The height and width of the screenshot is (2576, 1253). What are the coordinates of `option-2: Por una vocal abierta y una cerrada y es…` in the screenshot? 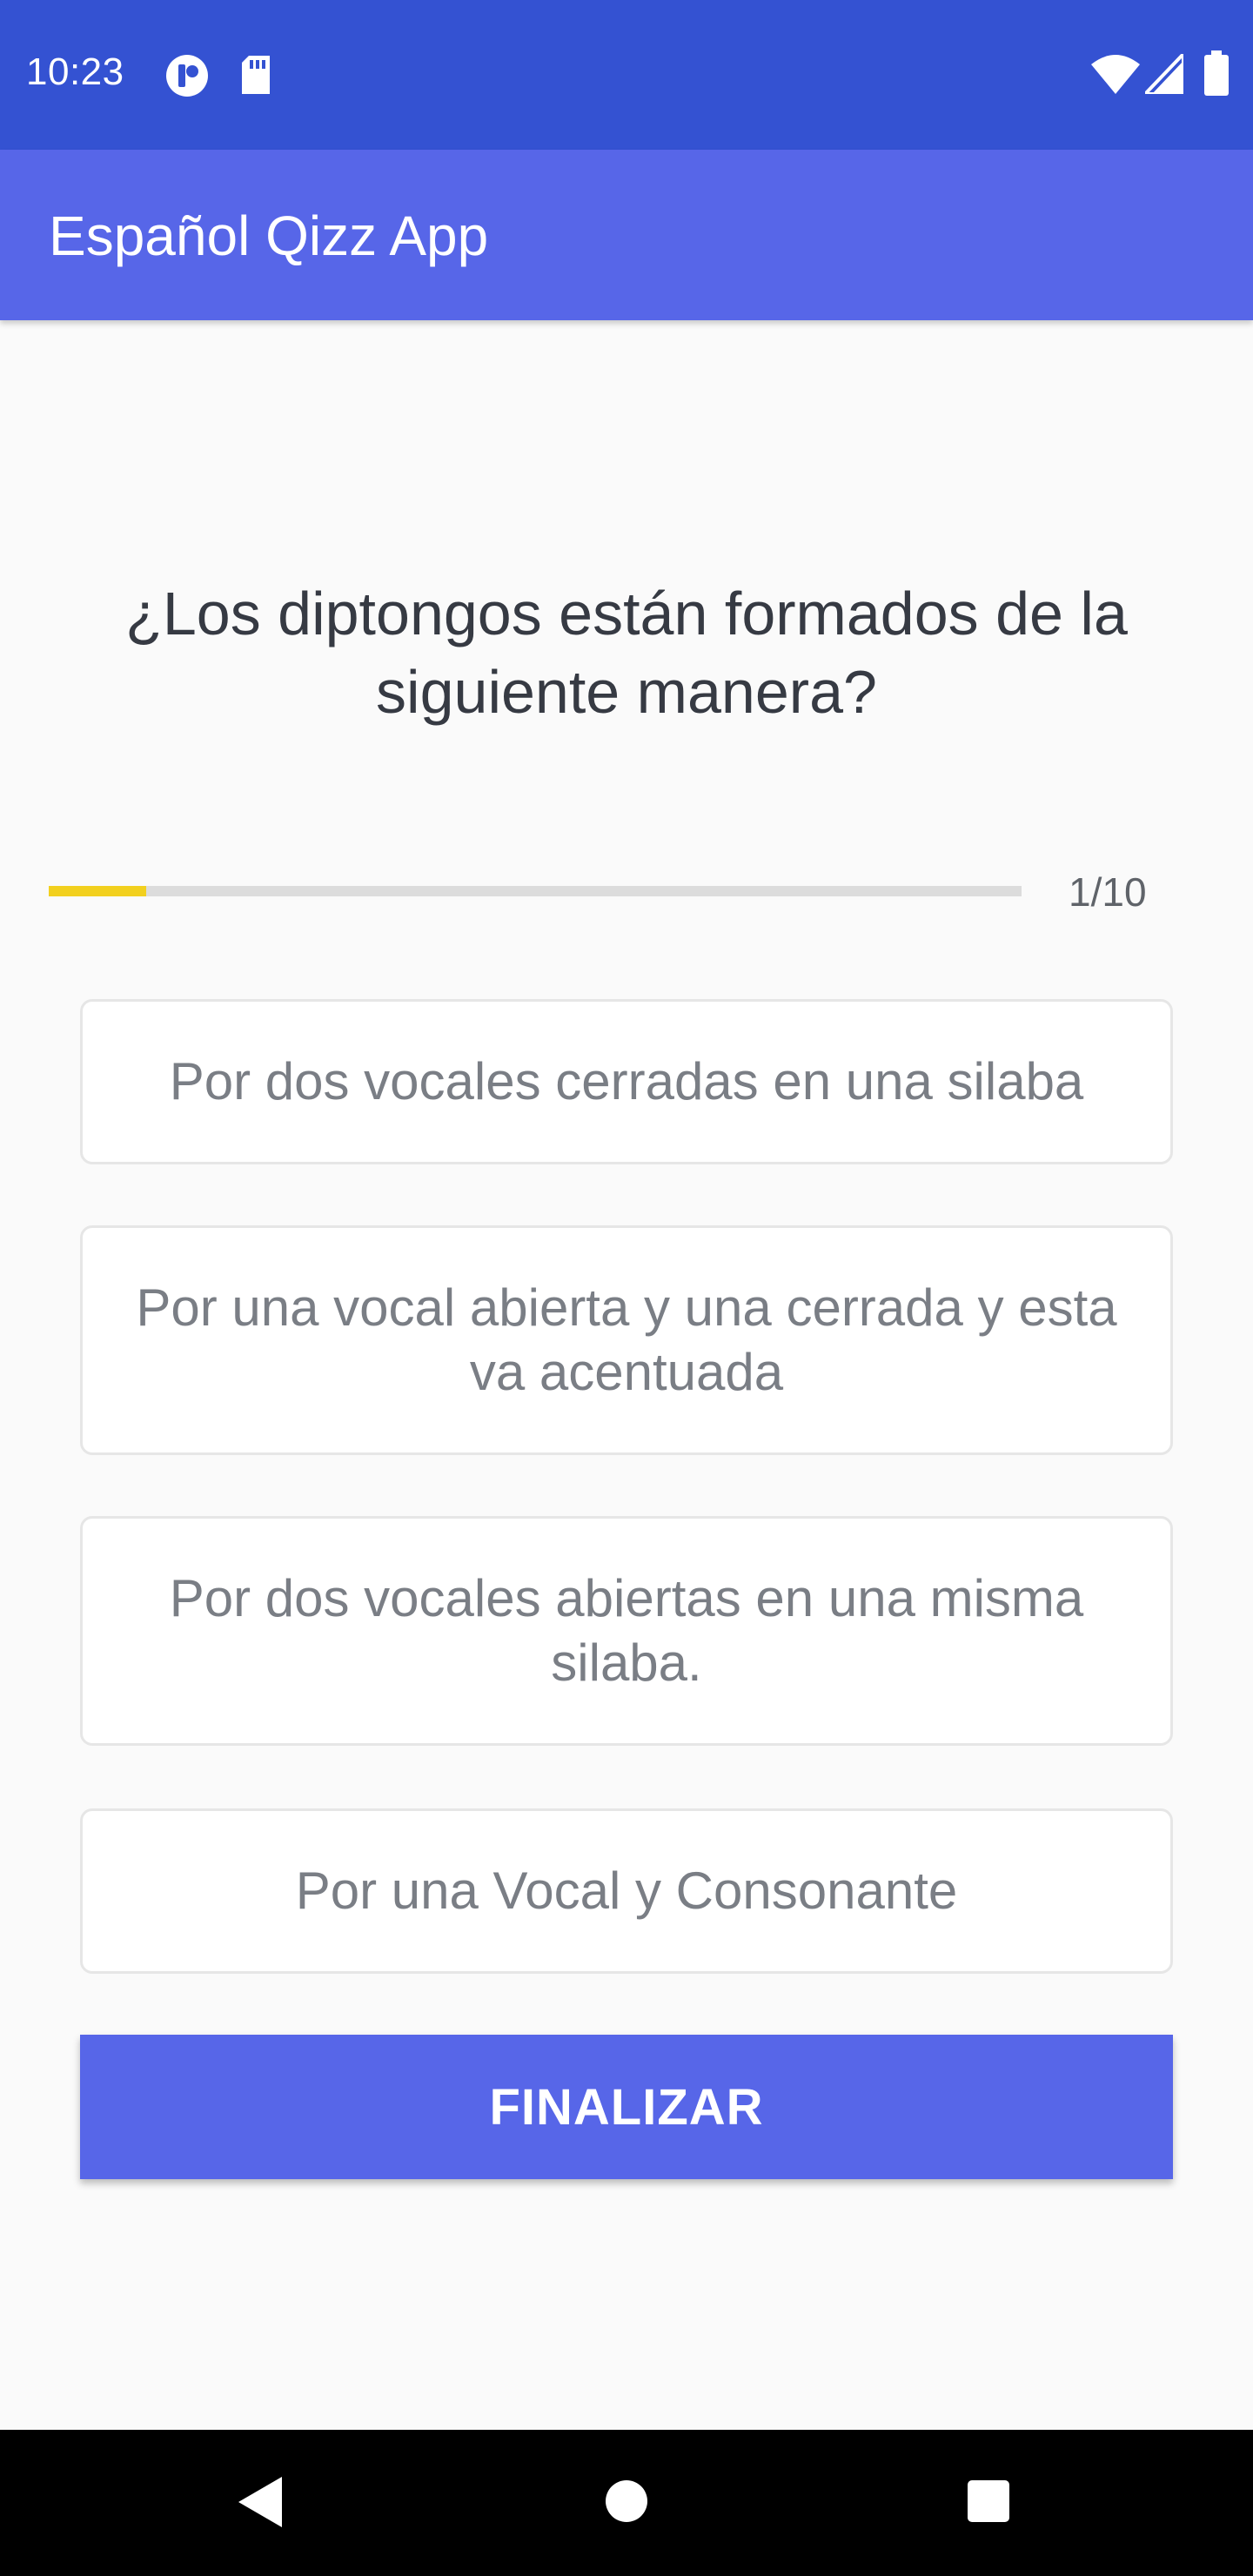 It's located at (626, 1340).